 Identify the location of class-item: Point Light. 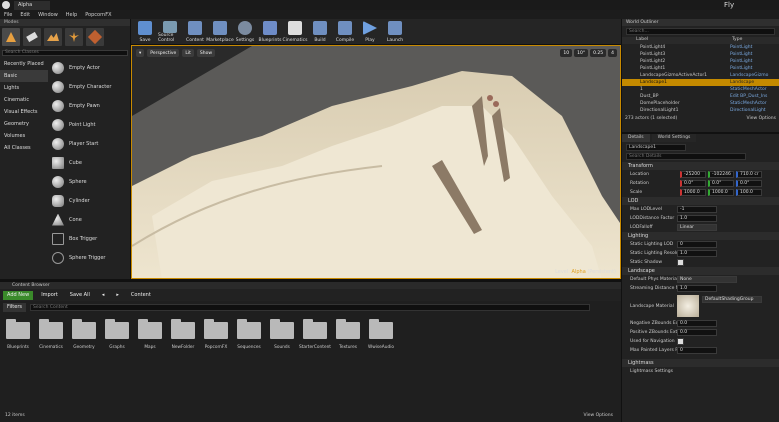
(89, 124).